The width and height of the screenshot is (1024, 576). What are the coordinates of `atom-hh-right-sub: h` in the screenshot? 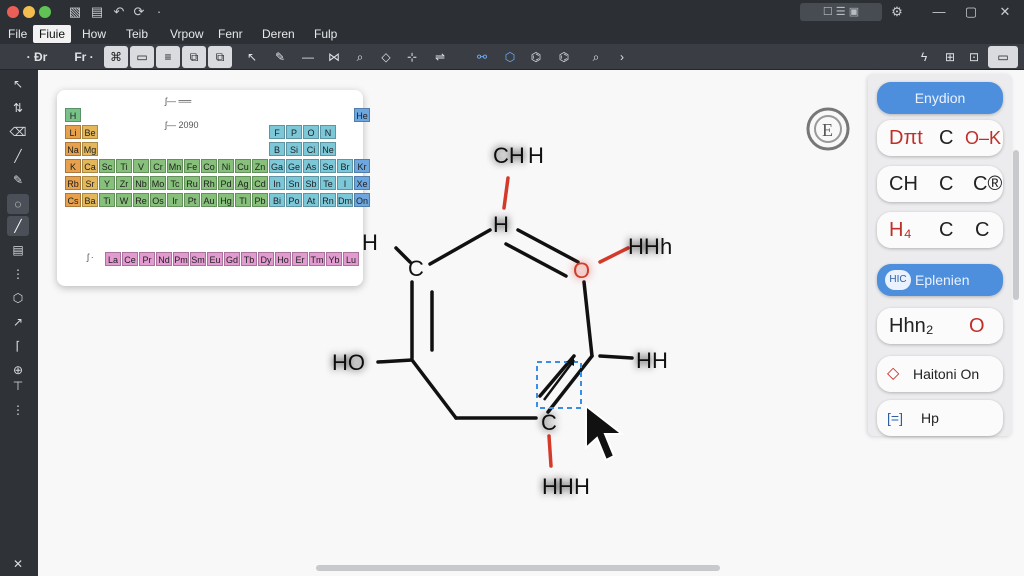 It's located at (666, 246).